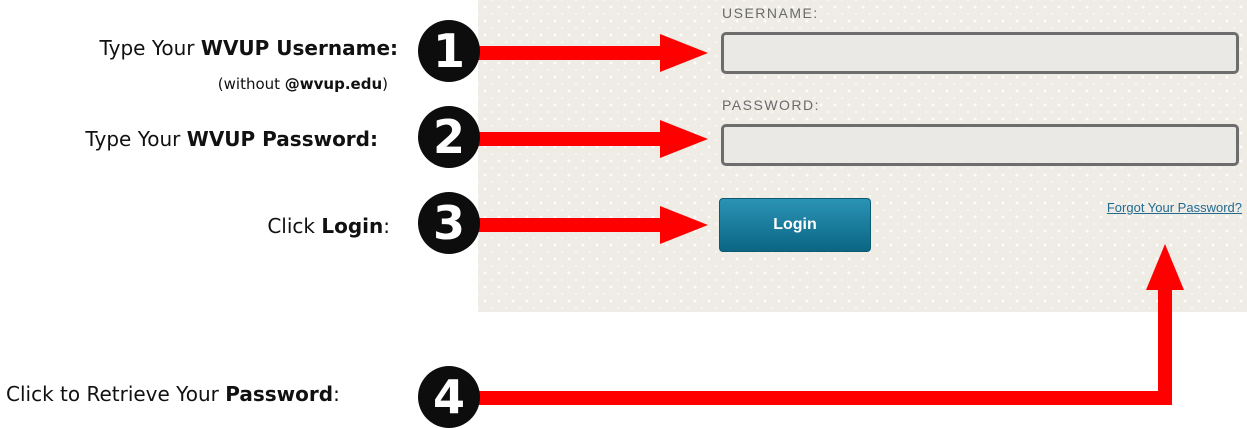  I want to click on step-1-badge: 1, so click(449, 51).